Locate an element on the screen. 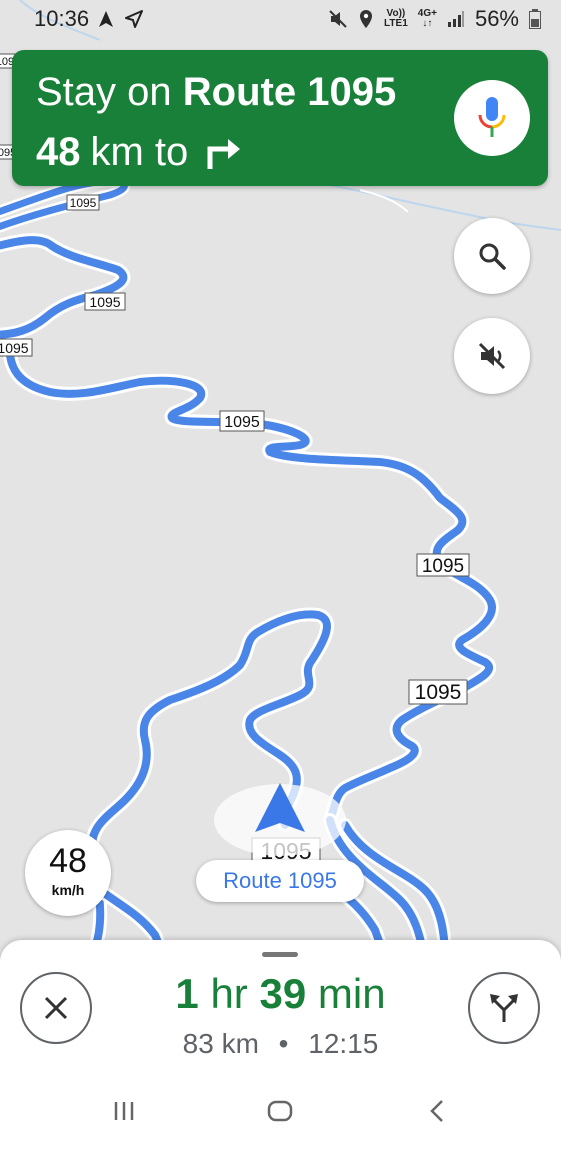  network-indicator: 4G+ ↓↑ is located at coordinates (427, 18).